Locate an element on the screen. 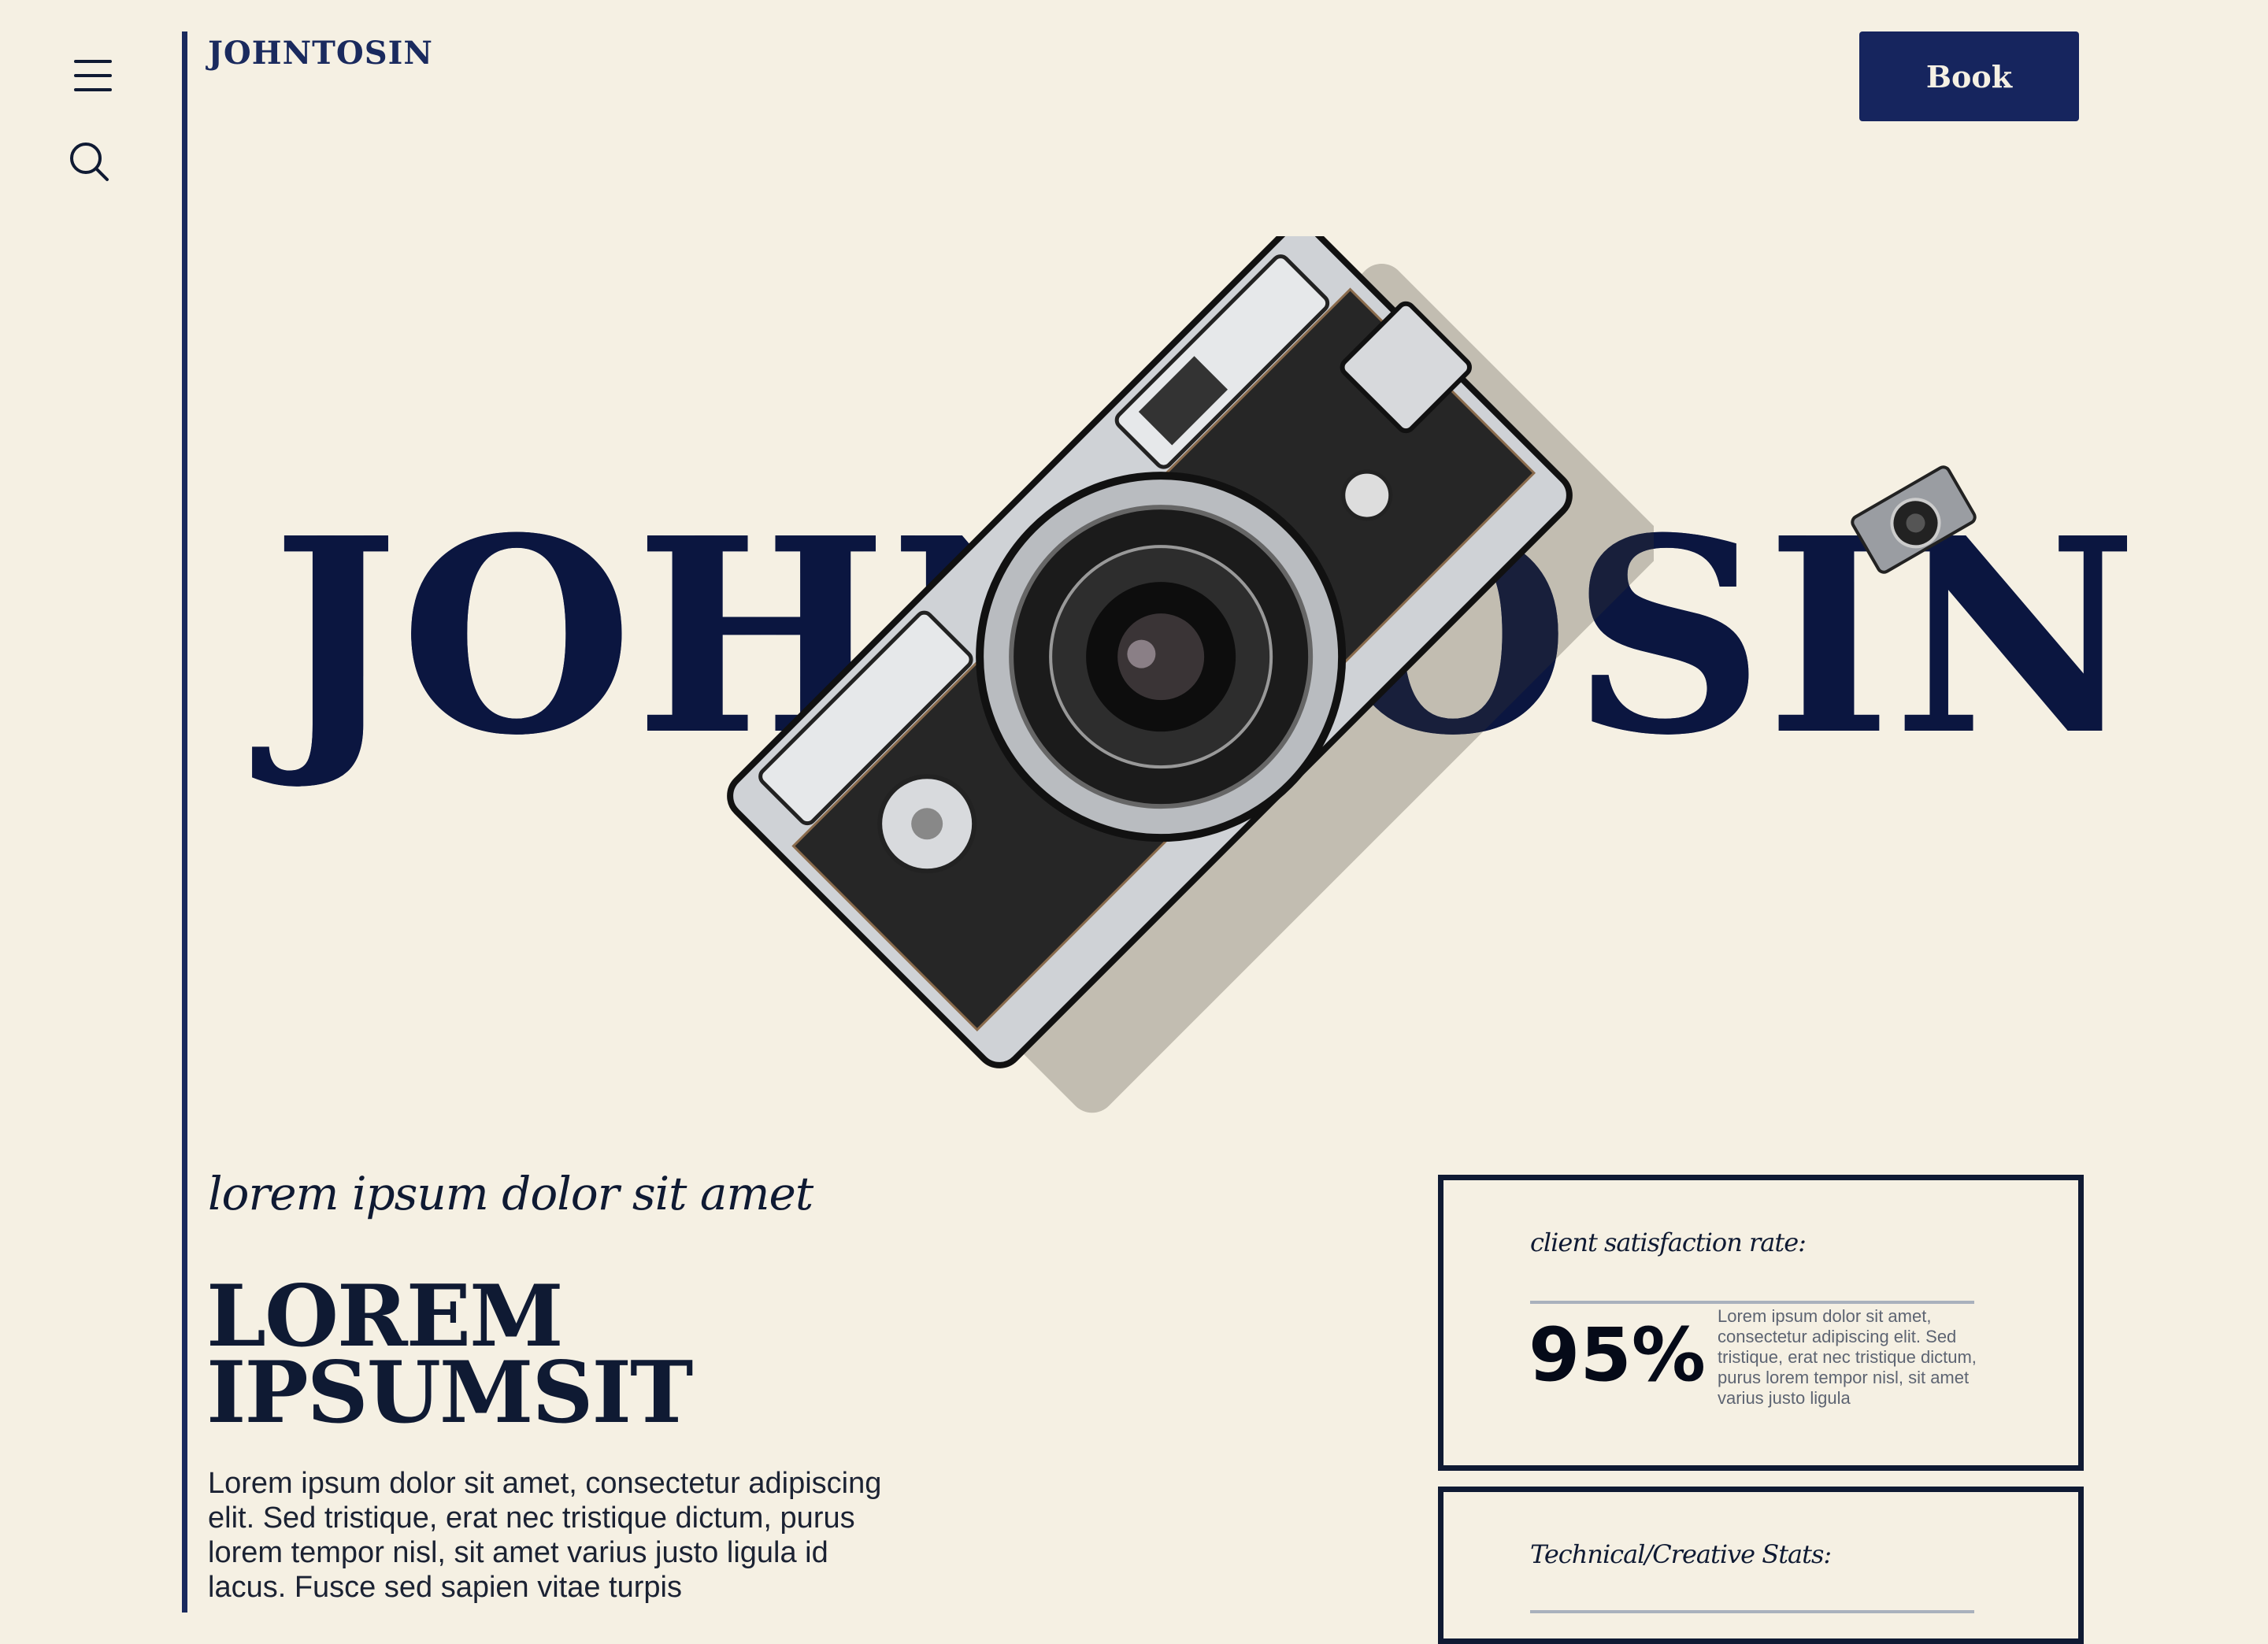 This screenshot has width=2268, height=1644. search-icon is located at coordinates (90, 162).